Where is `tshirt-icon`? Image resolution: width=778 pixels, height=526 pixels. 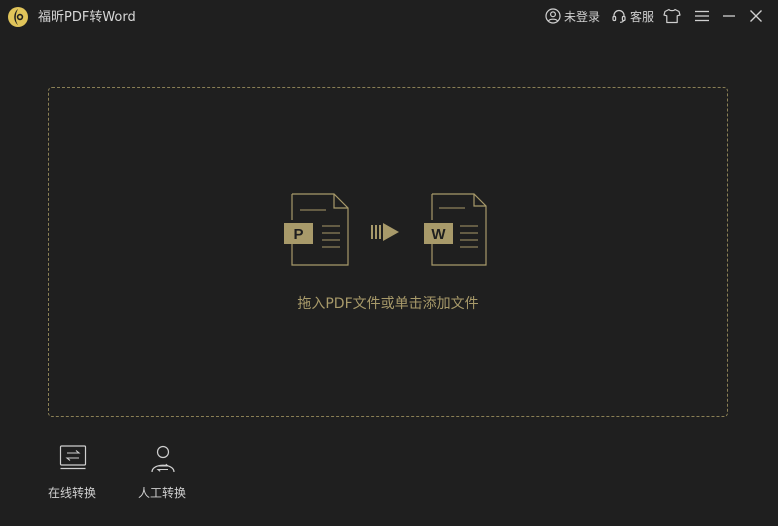
tshirt-icon is located at coordinates (672, 16).